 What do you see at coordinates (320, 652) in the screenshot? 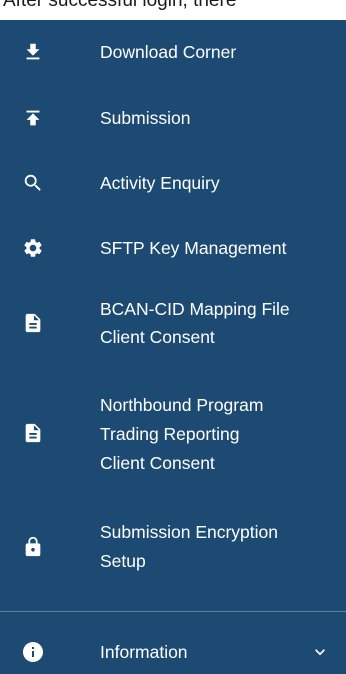
I see `chevron-down-icon` at bounding box center [320, 652].